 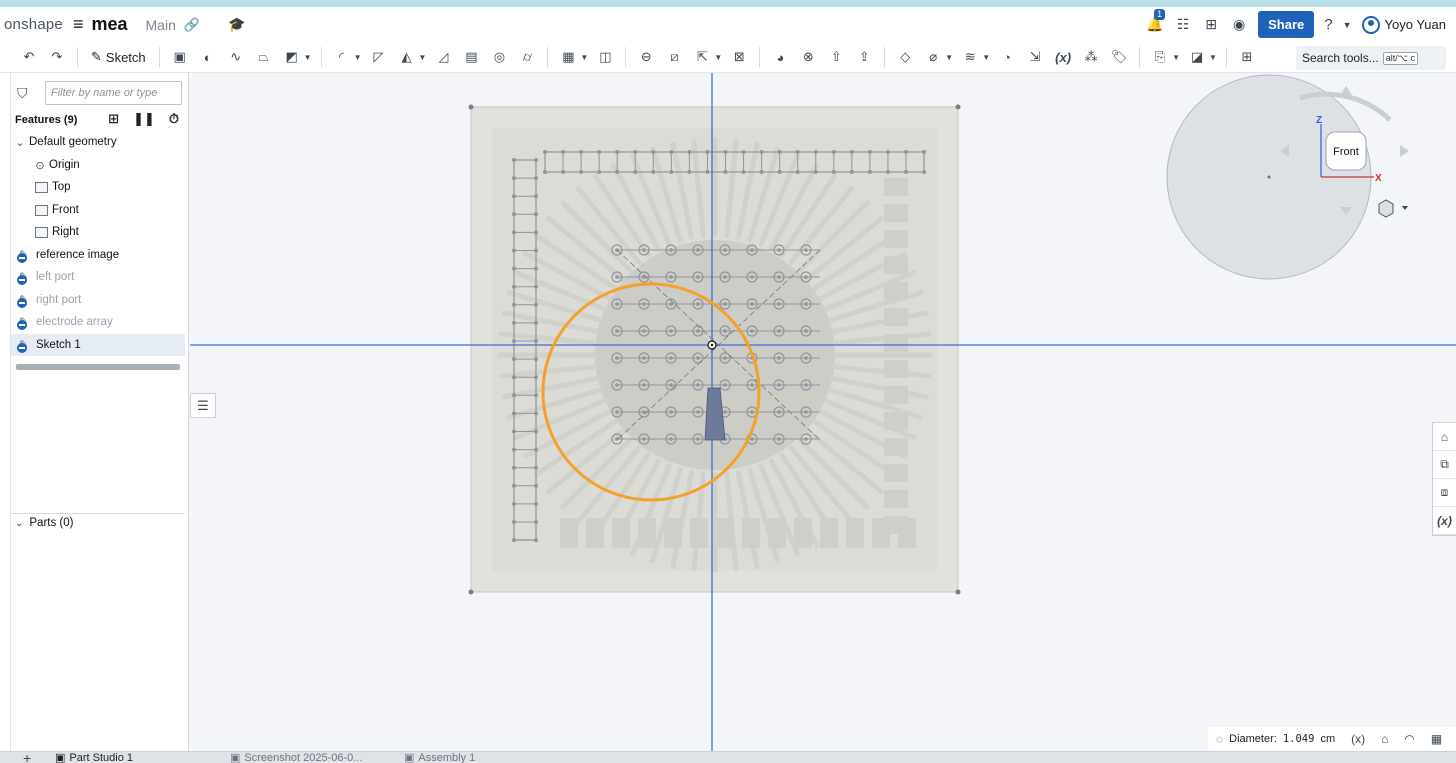 I want to click on tree-default-geometry: ⌄ Default geometry, so click(x=98, y=142).